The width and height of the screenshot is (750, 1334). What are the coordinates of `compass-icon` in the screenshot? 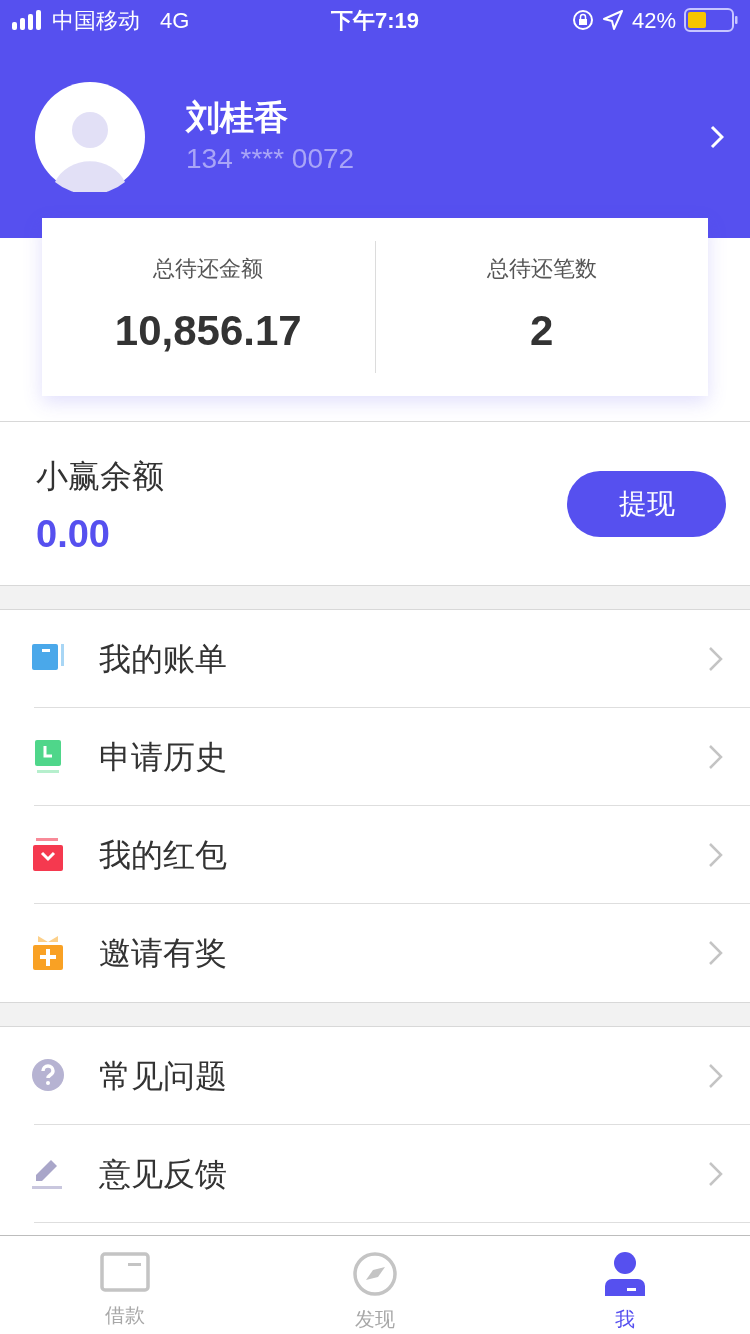 It's located at (375, 1274).